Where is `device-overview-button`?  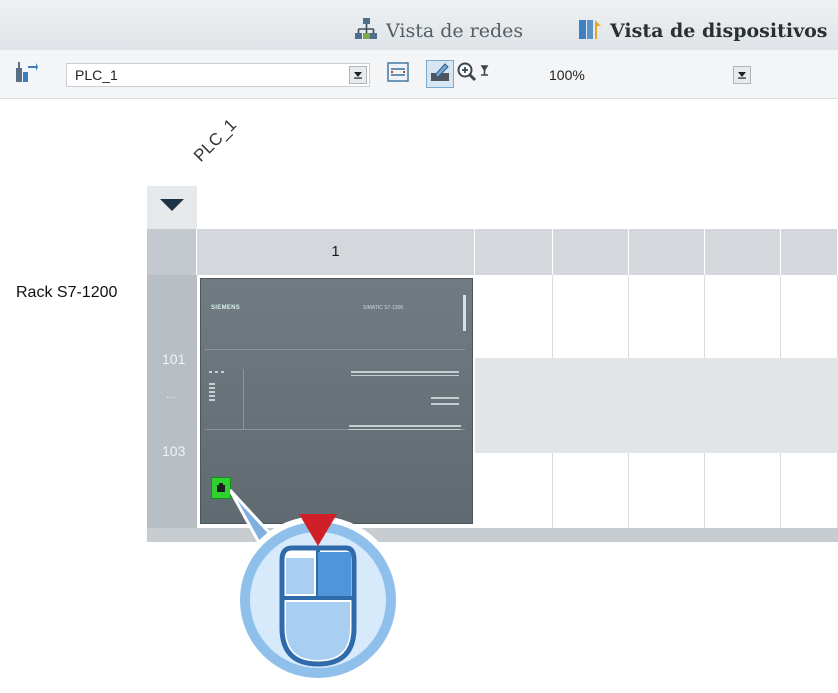
device-overview-button is located at coordinates (26, 74).